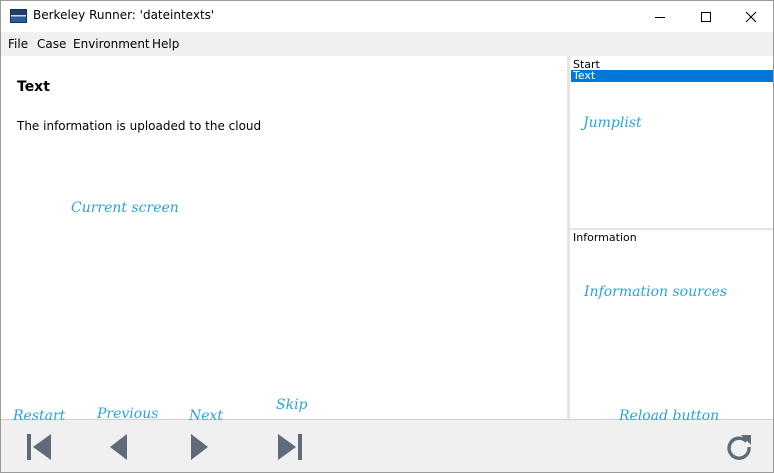 The height and width of the screenshot is (473, 774). I want to click on annotation-current-screen: Current screen, so click(125, 208).